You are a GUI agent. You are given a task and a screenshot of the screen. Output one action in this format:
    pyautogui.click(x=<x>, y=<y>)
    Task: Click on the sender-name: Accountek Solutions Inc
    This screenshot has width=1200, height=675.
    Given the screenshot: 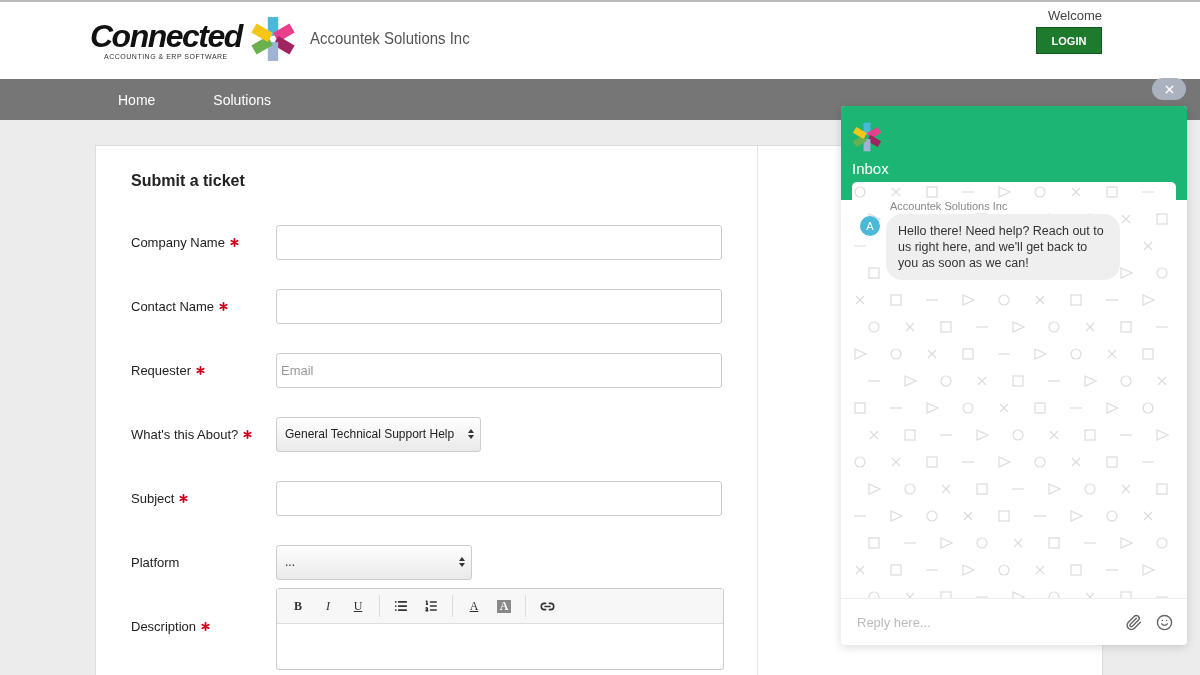 What is the action you would take?
    pyautogui.click(x=949, y=206)
    